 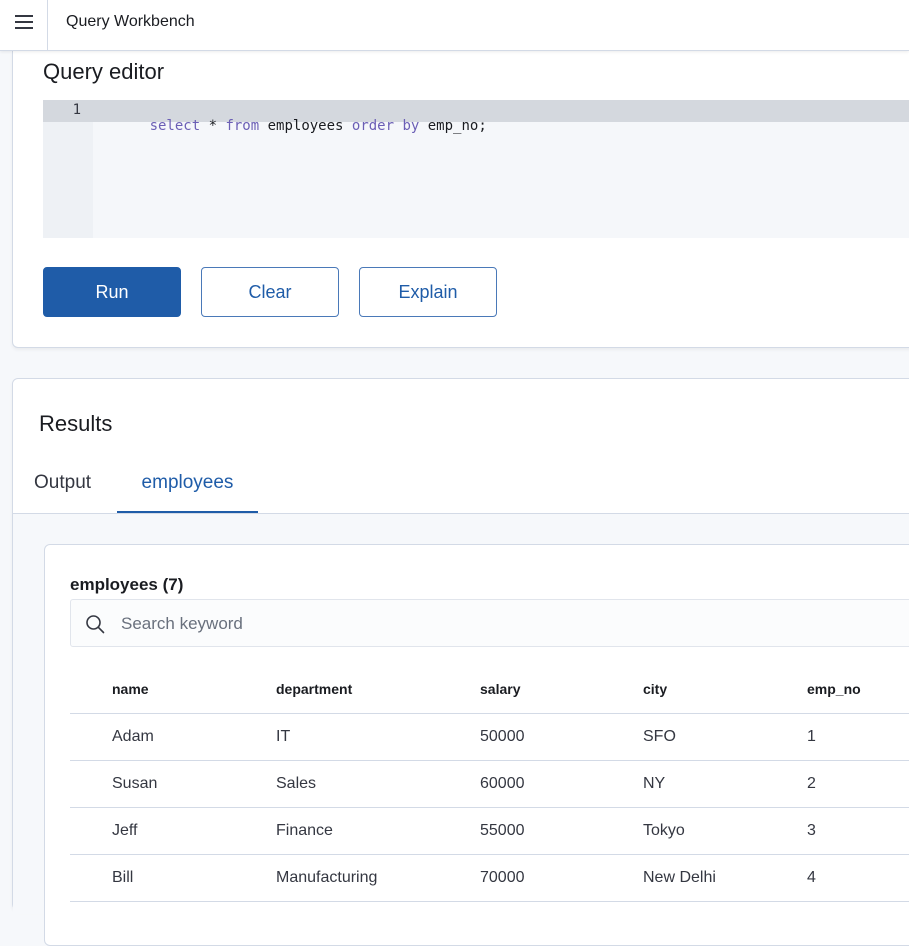 What do you see at coordinates (187, 490) in the screenshot?
I see `tab-employees: employees` at bounding box center [187, 490].